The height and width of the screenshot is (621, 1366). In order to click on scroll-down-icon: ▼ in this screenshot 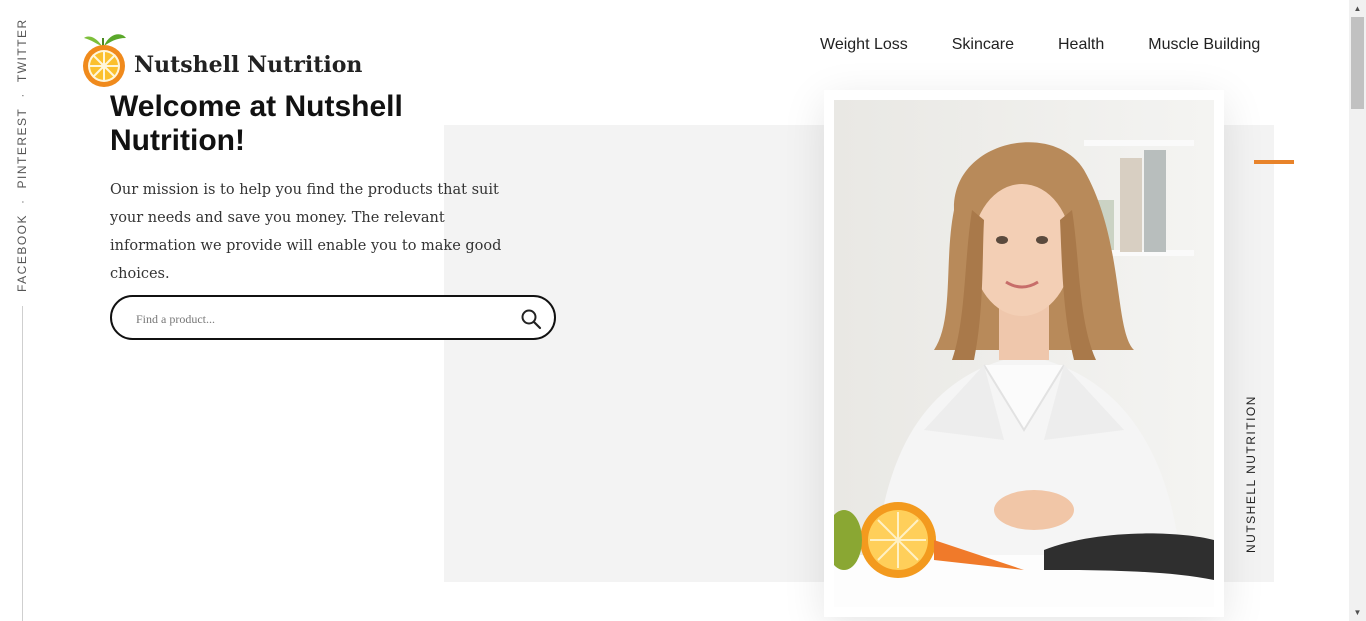, I will do `click(1357, 612)`.